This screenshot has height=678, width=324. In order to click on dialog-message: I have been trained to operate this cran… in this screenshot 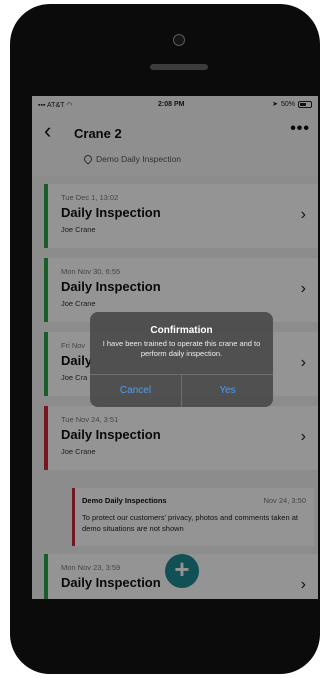, I will do `click(181, 348)`.